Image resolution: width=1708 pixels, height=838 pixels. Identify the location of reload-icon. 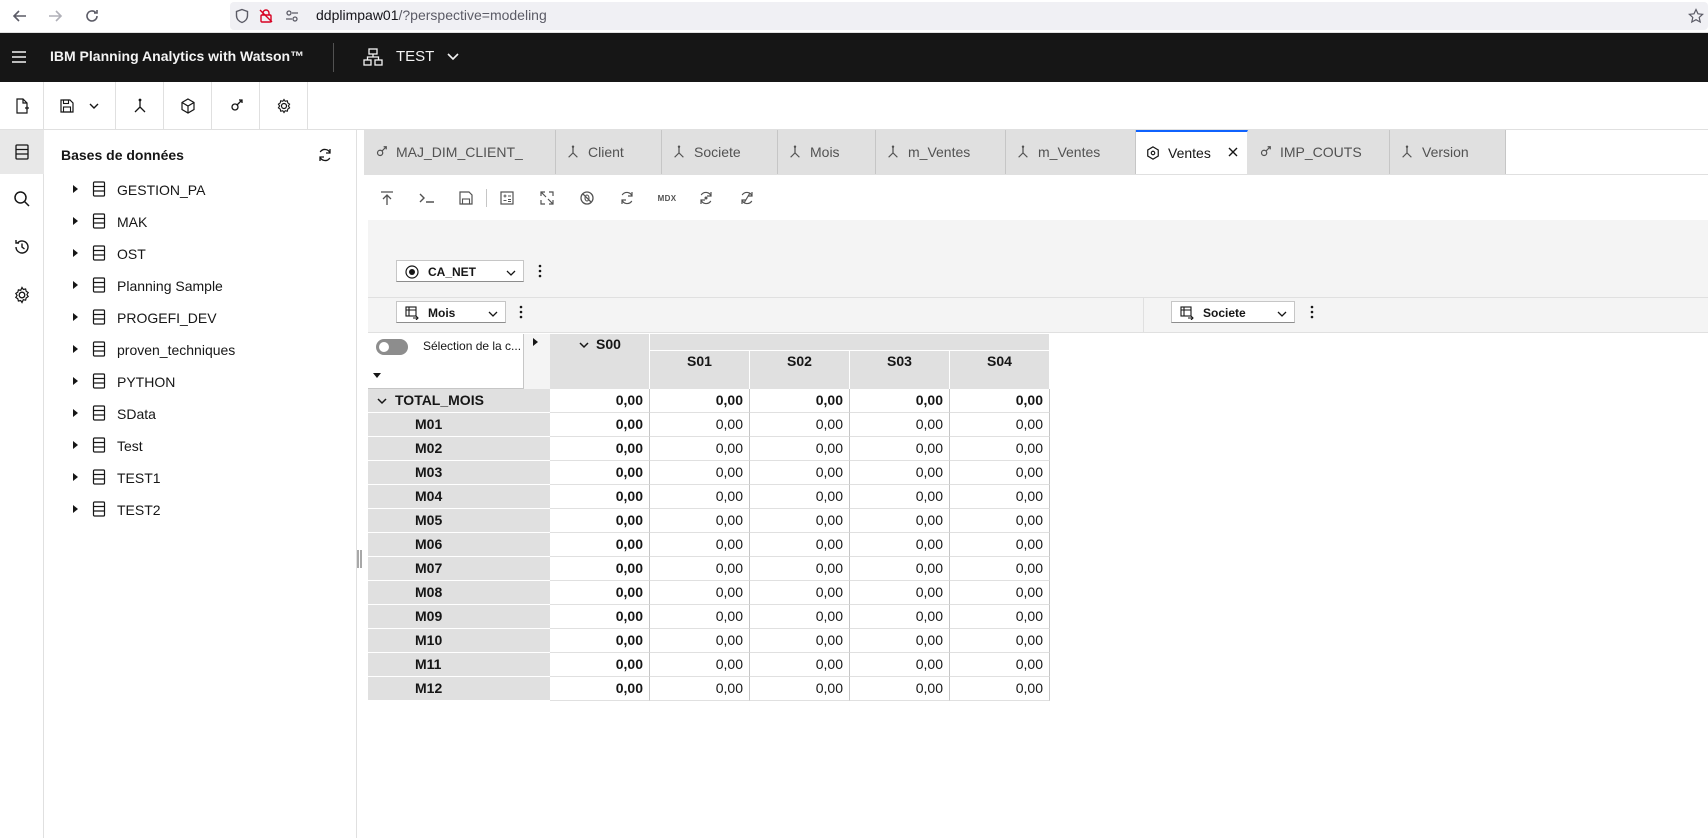
(92, 16).